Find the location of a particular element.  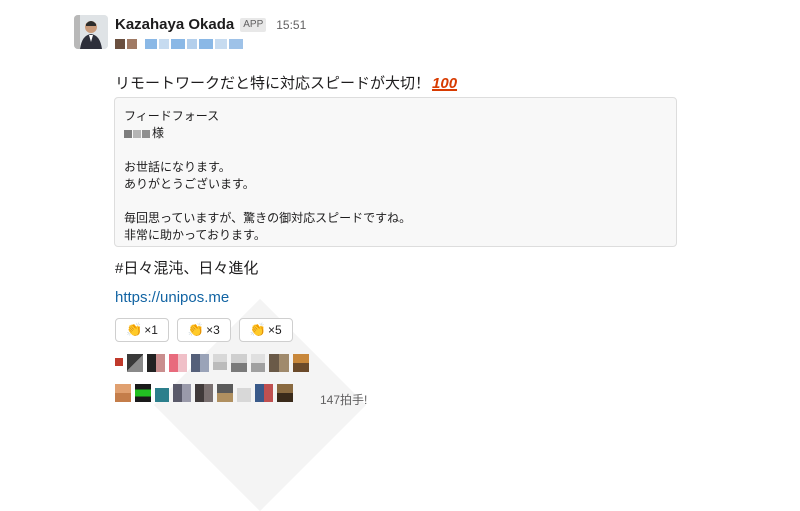

reaction-label: ×1 is located at coordinates (151, 330).